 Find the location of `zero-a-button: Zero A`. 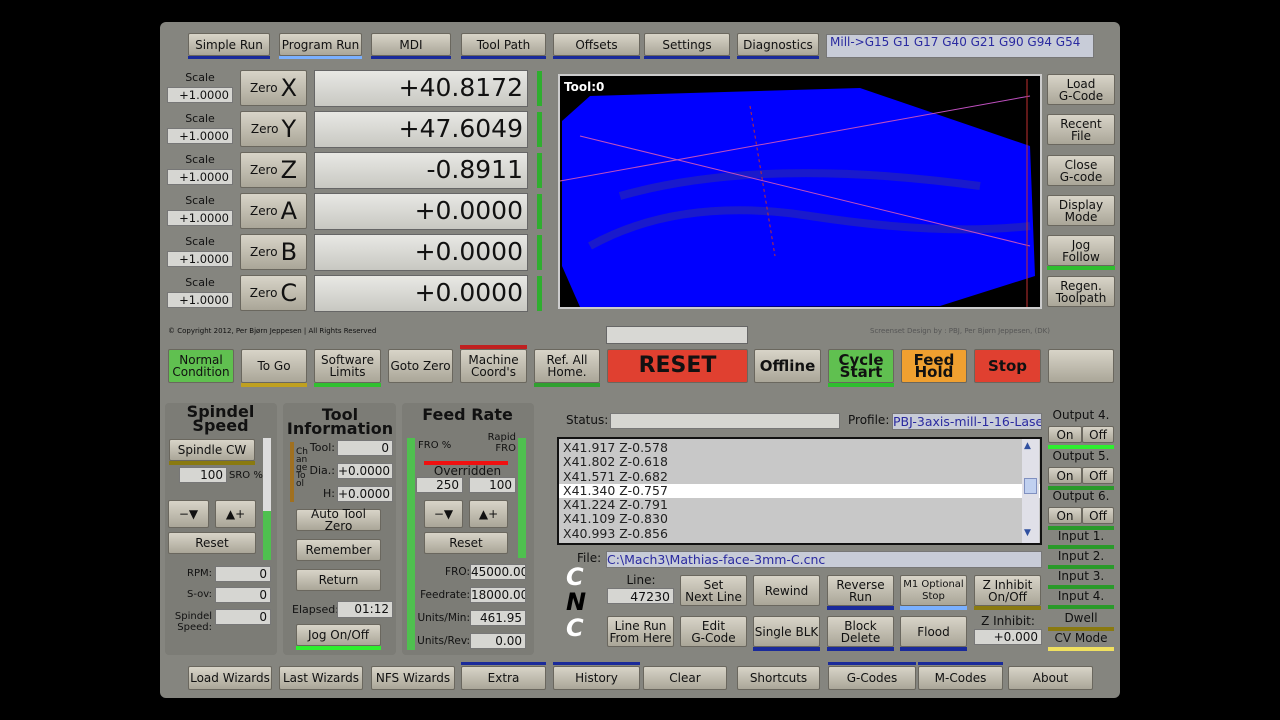

zero-a-button: Zero A is located at coordinates (273, 211).